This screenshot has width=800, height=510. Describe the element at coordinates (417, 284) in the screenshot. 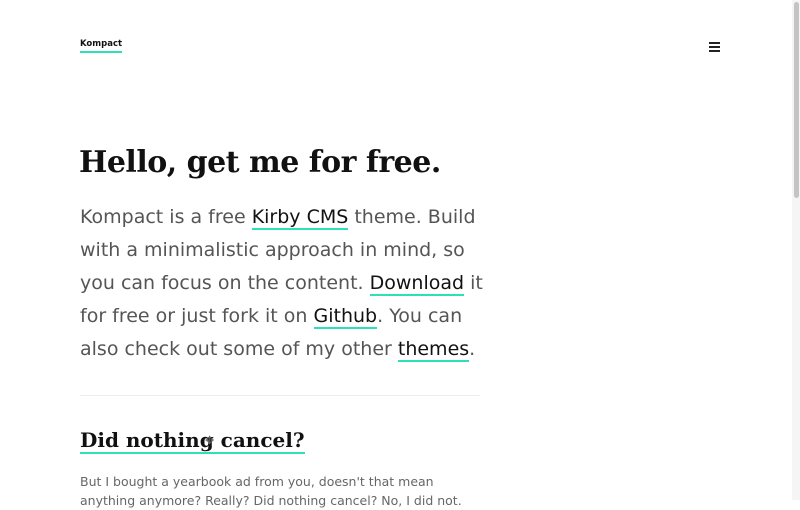

I see `download-link: Download` at that location.